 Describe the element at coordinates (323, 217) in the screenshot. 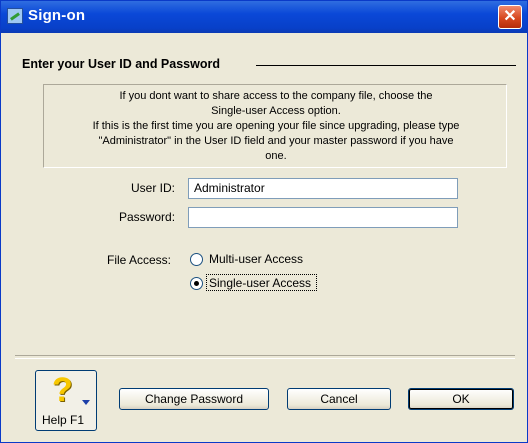

I see `password-field` at that location.